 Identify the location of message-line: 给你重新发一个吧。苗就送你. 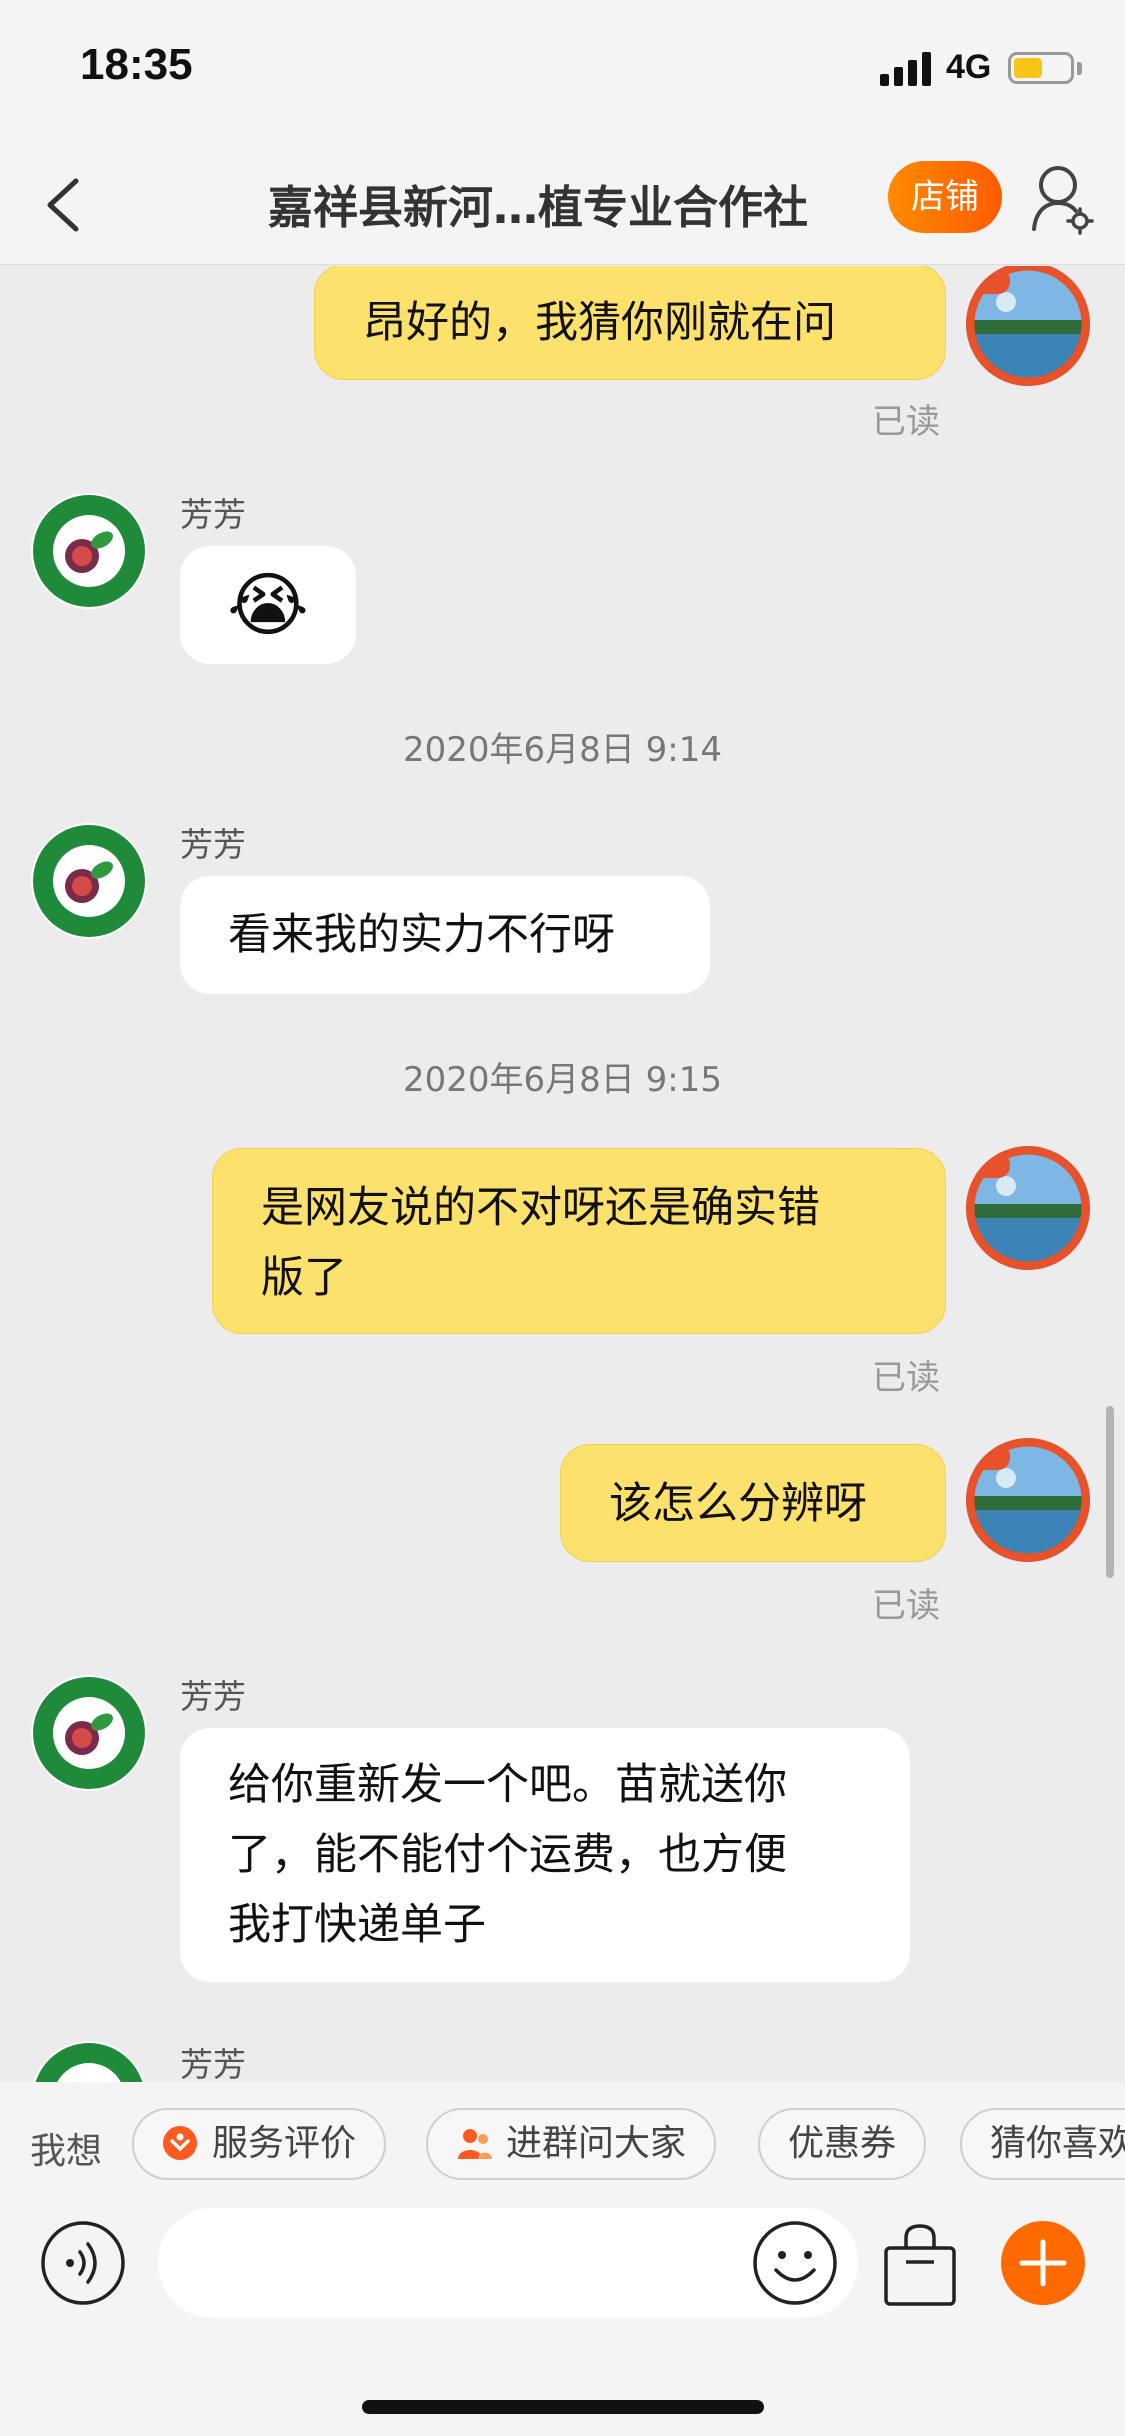
(507, 1785).